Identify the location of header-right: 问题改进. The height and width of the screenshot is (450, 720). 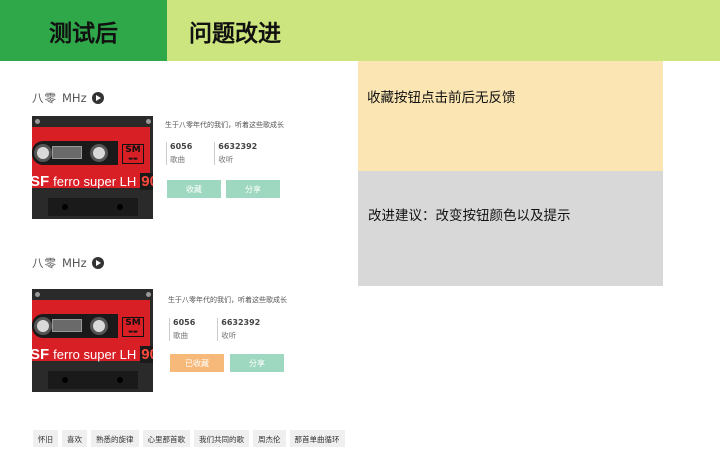
(443, 30).